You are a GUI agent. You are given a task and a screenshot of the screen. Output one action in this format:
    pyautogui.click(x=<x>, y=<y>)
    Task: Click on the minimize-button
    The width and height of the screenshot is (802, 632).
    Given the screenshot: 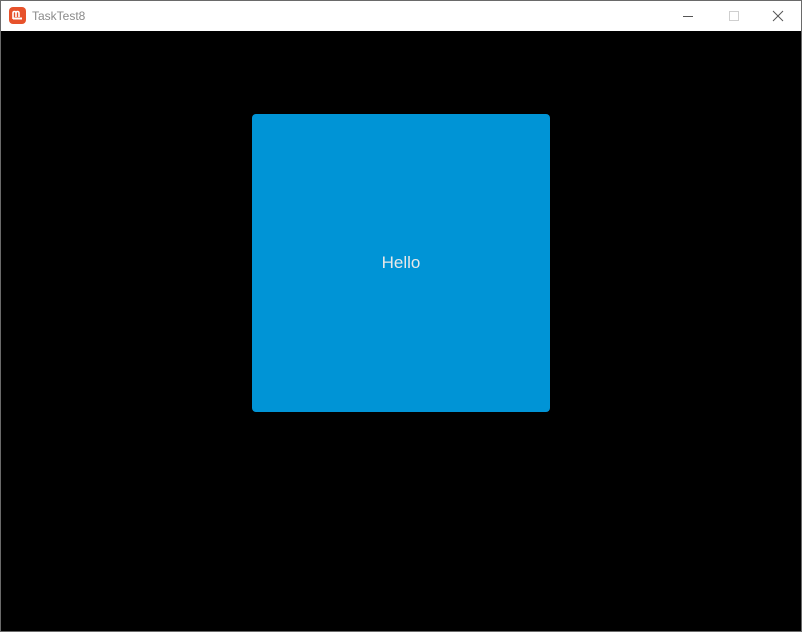 What is the action you would take?
    pyautogui.click(x=688, y=16)
    